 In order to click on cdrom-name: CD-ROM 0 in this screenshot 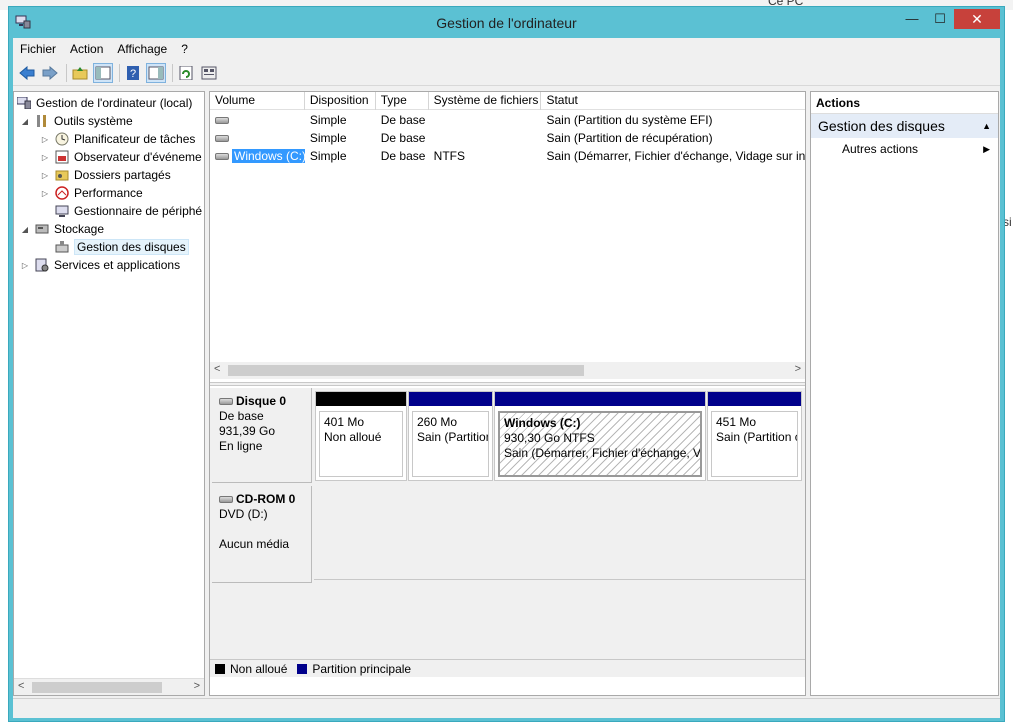, I will do `click(266, 499)`.